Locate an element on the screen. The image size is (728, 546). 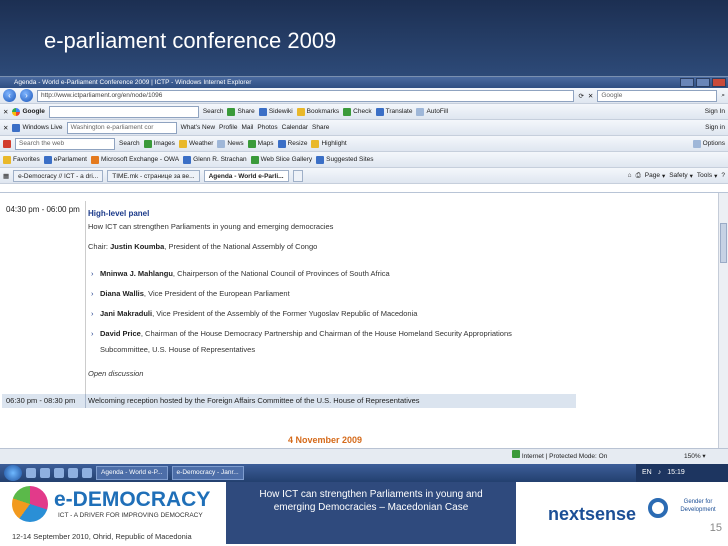
edemocracy-tagline: ICT - A DRIVER FOR IMPROVING DEMOCRACY is located at coordinates (130, 515).